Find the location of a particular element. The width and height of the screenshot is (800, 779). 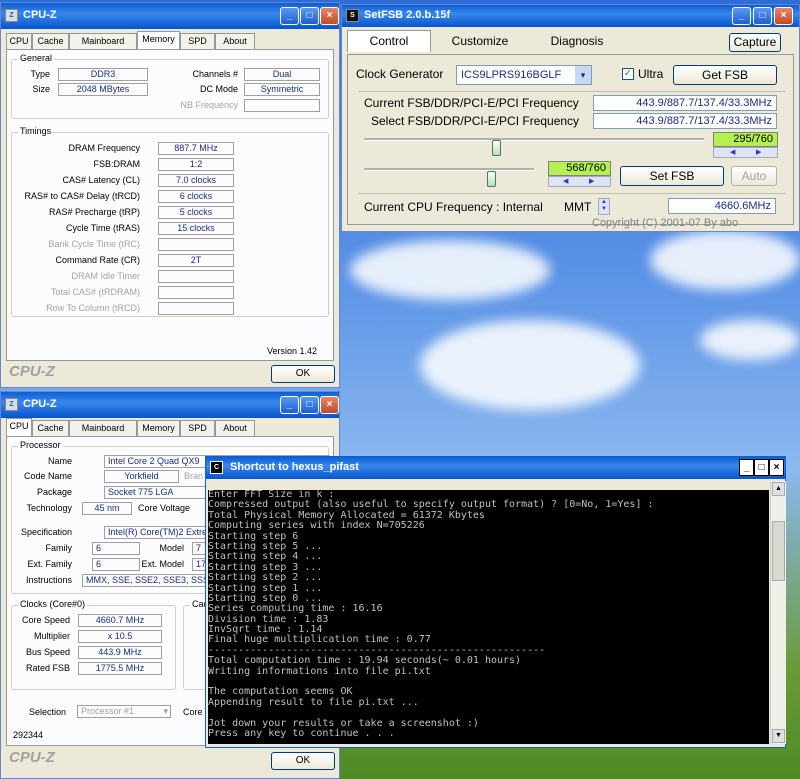

set-fsb-button: Set FSB is located at coordinates (672, 176).